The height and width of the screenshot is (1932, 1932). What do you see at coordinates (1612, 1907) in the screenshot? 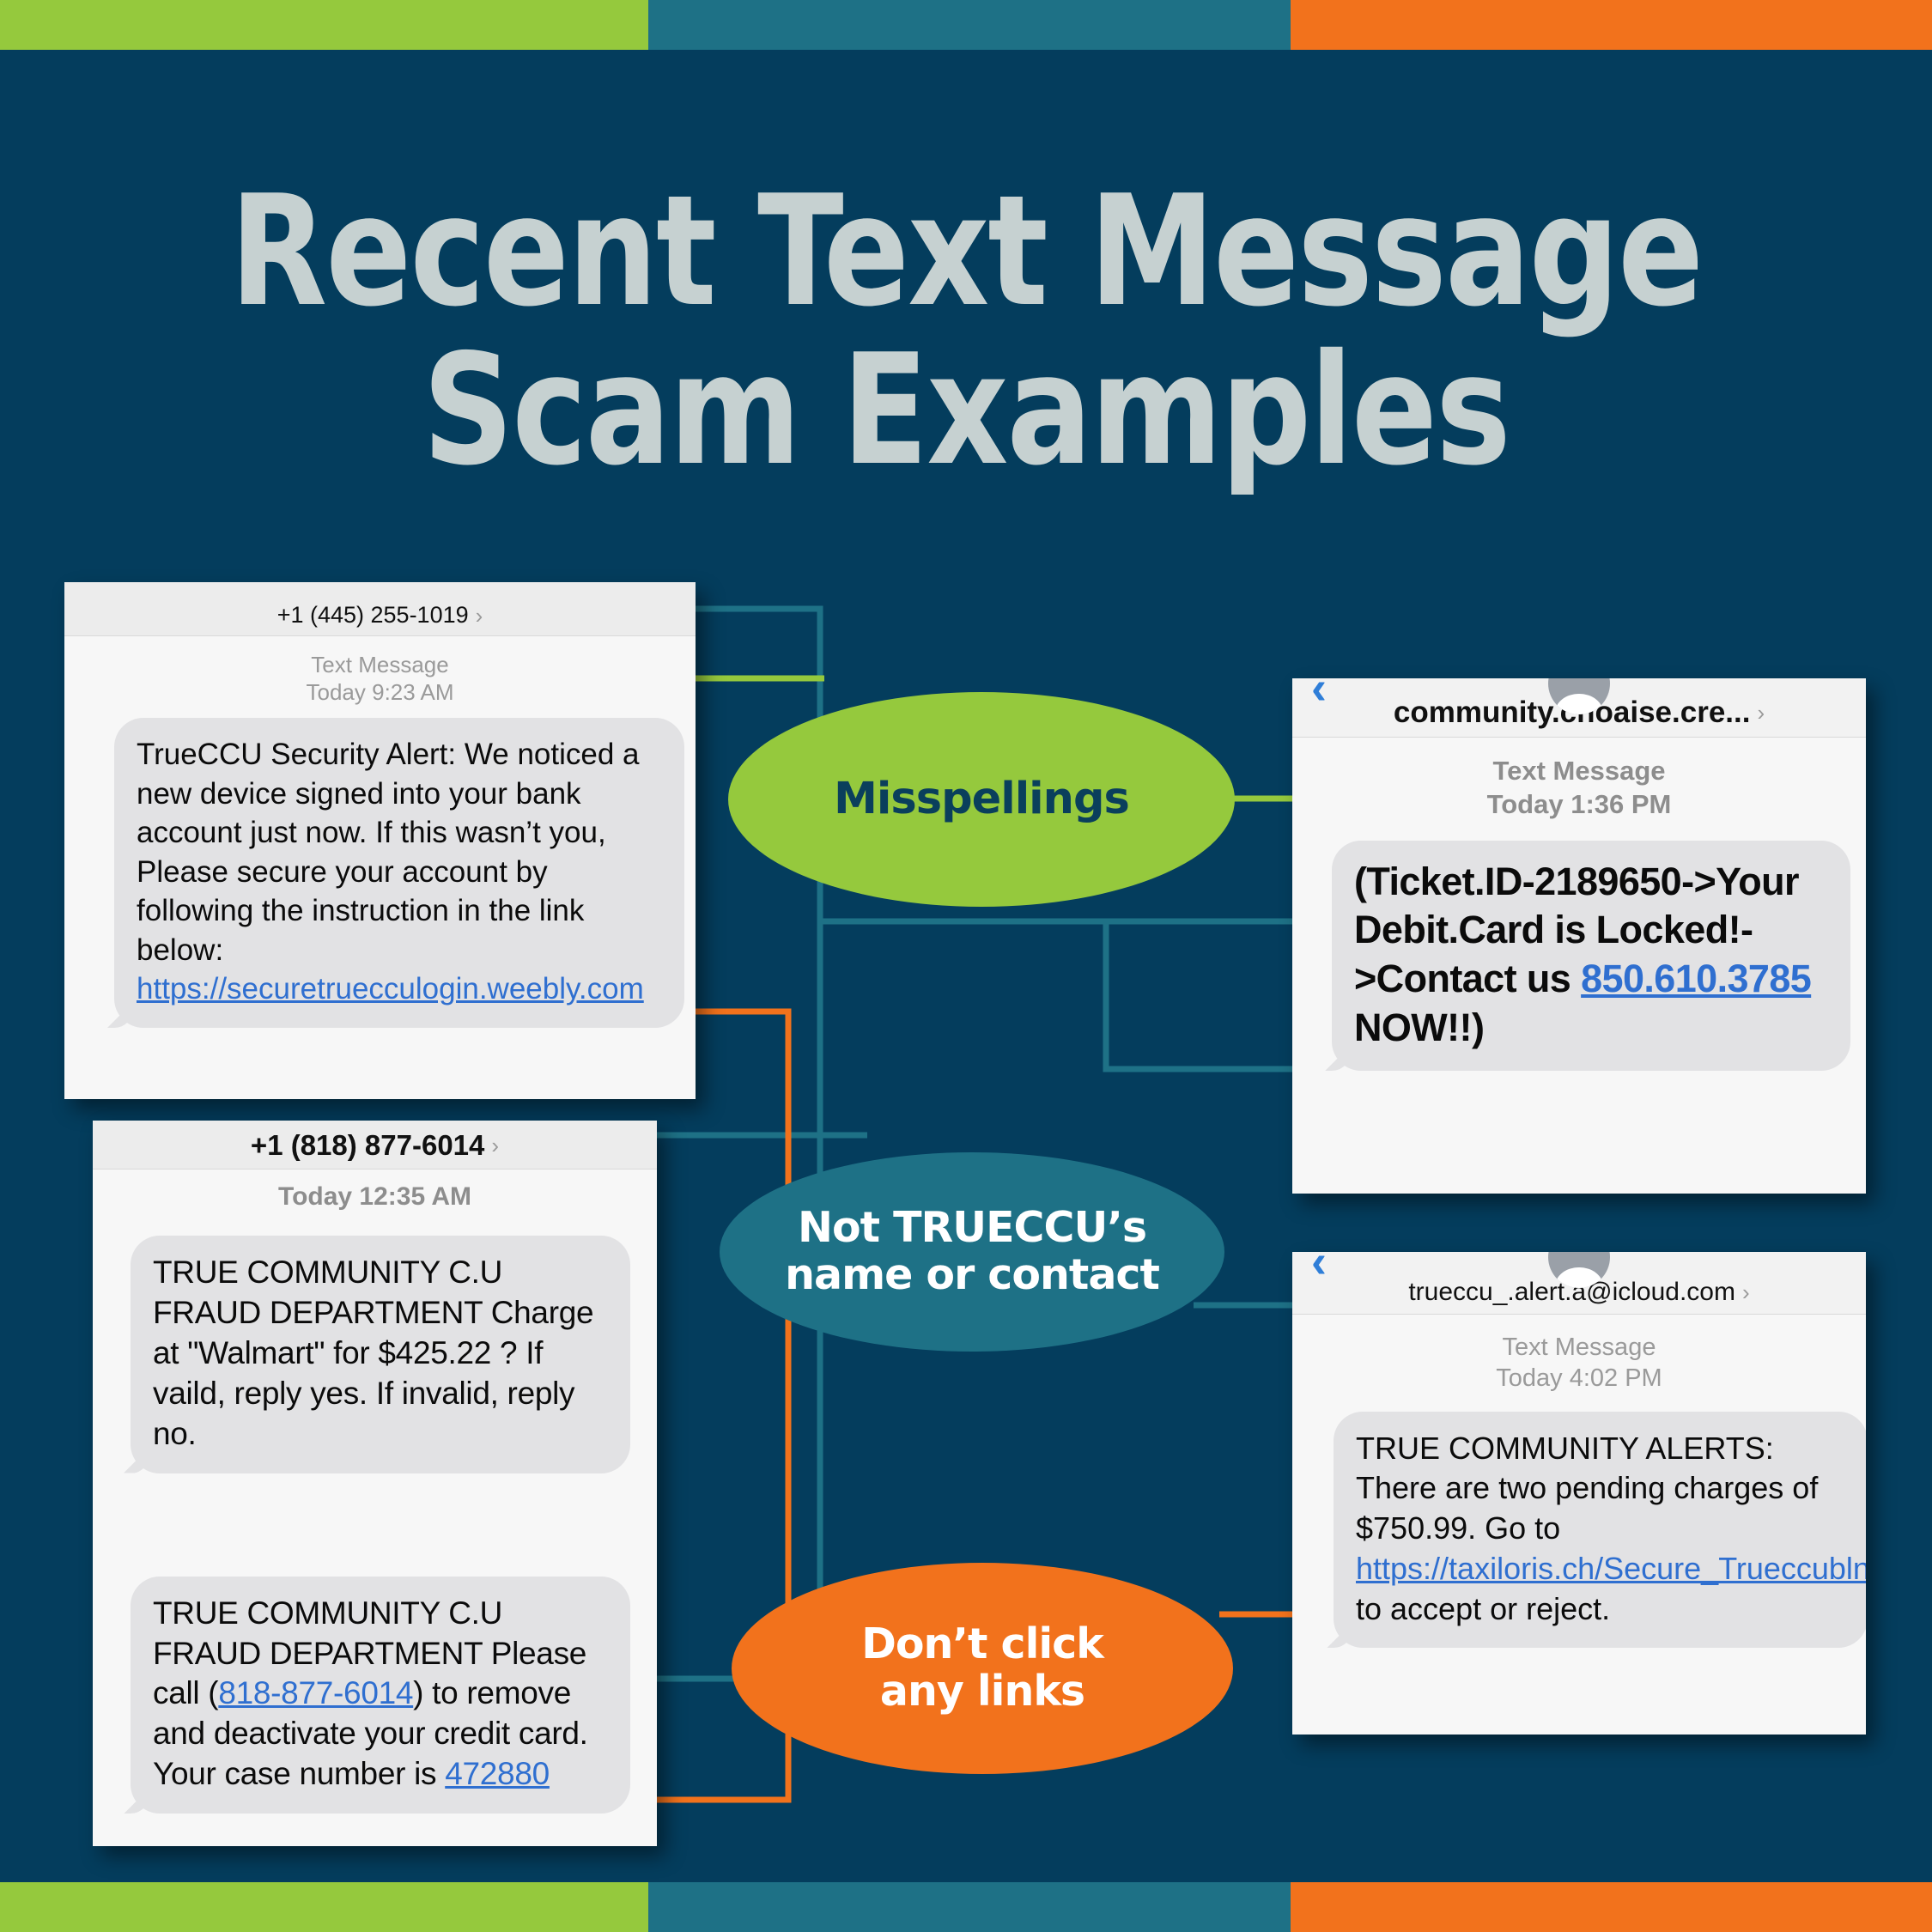
I see `bar-segment-orange` at bounding box center [1612, 1907].